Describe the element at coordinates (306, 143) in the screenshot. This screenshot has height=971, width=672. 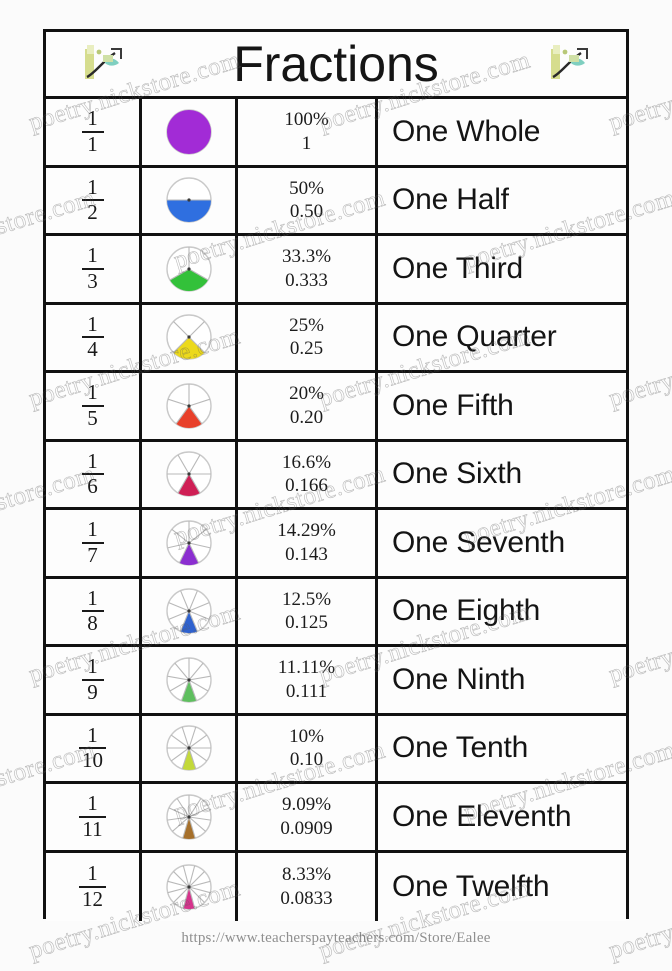
I see `decimal-value: 1` at that location.